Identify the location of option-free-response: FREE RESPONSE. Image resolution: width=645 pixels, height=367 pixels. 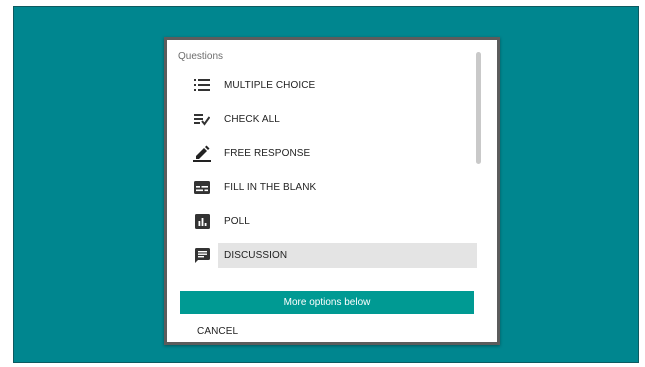
(347, 153).